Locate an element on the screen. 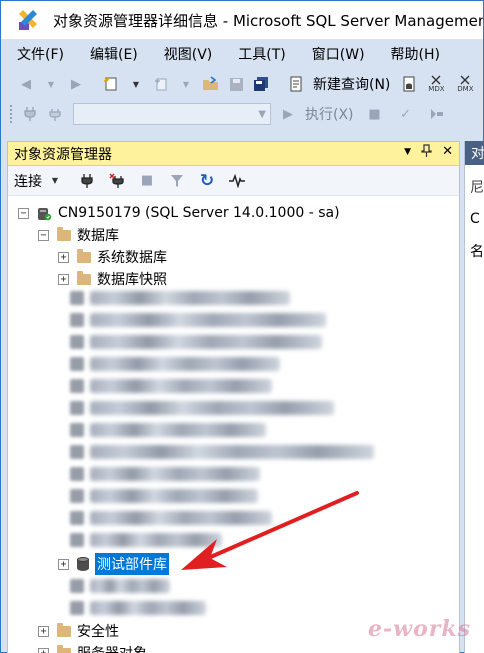  pin-icon is located at coordinates (426, 153).